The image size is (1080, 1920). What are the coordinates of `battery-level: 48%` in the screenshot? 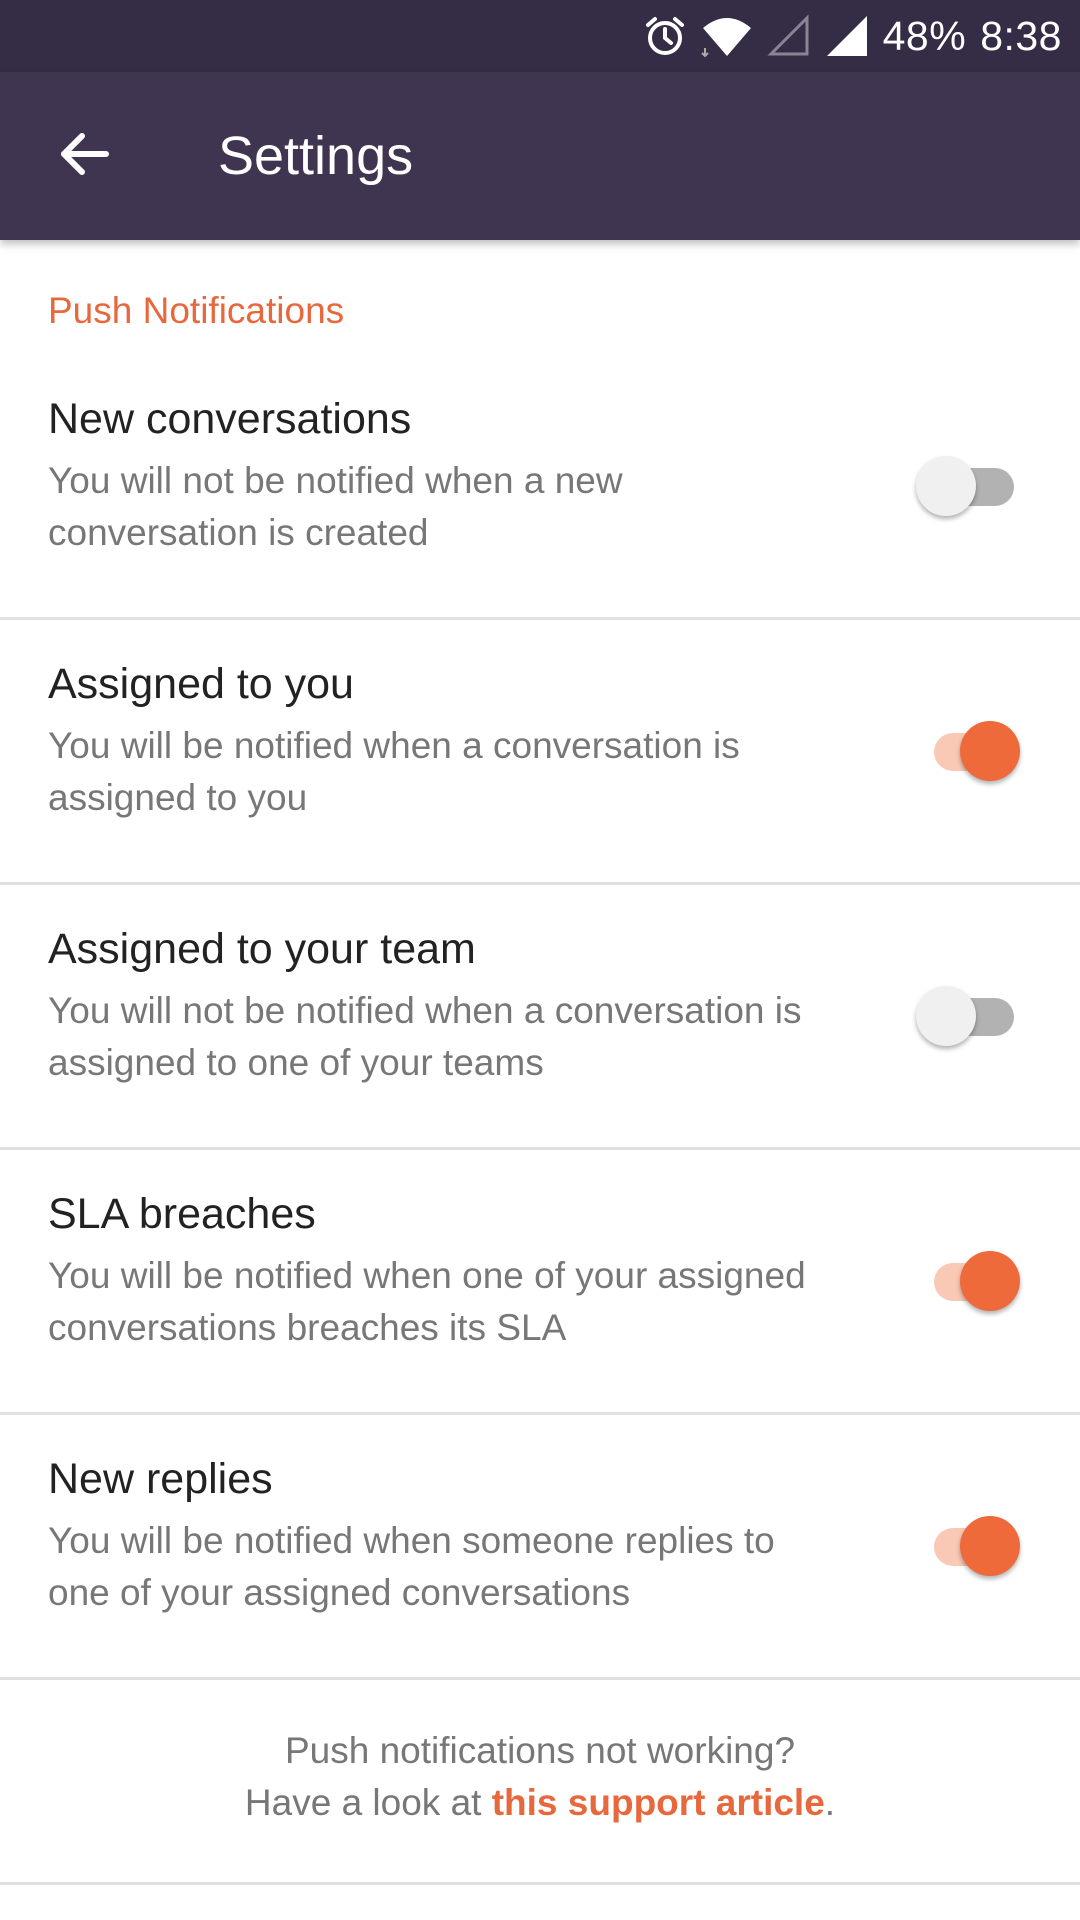 It's located at (924, 35).